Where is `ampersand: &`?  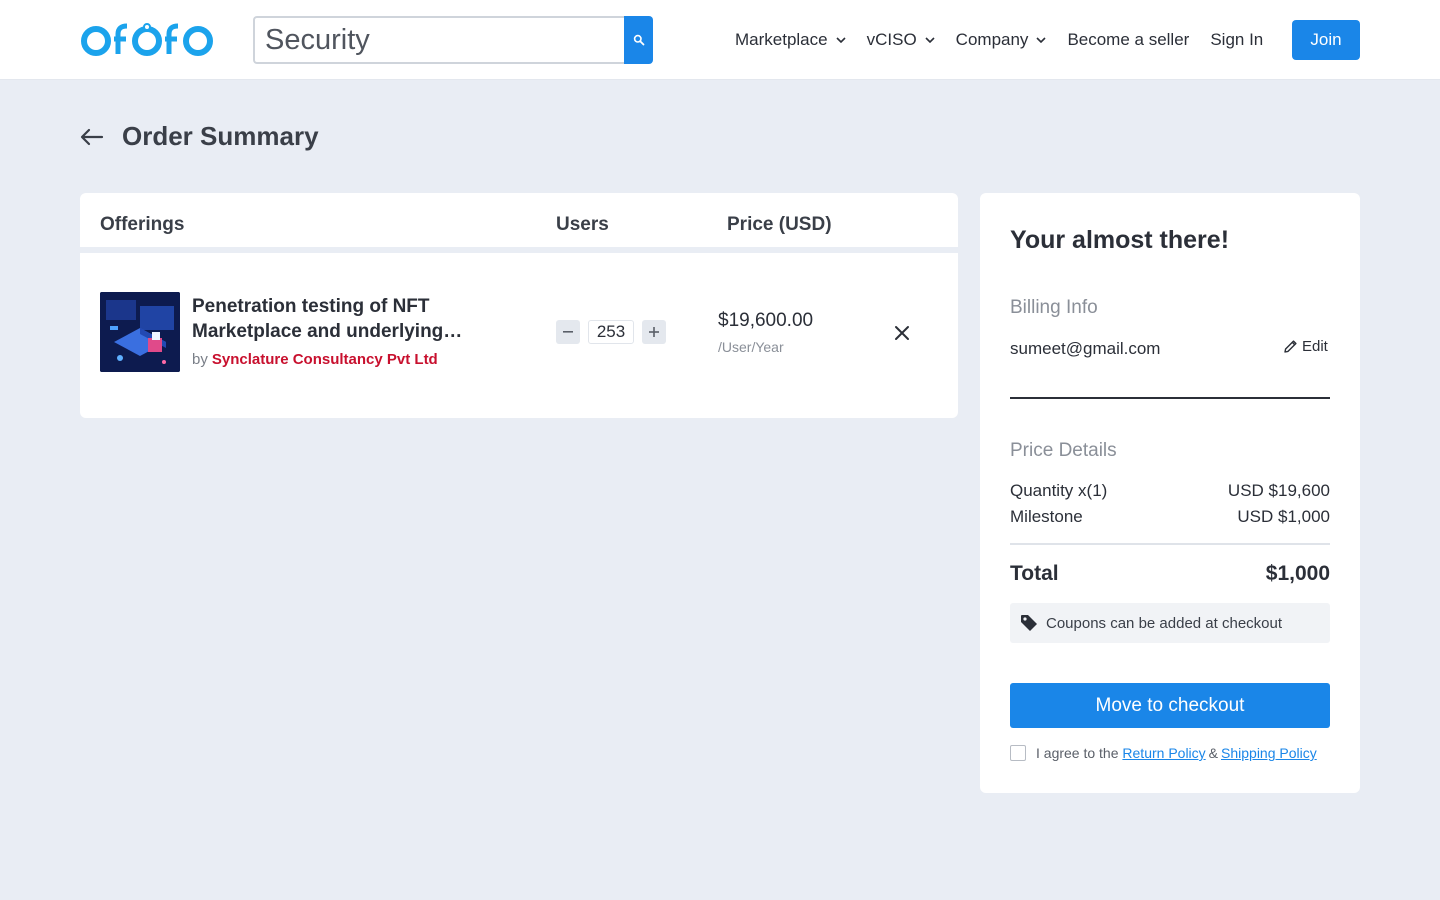 ampersand: & is located at coordinates (1213, 753).